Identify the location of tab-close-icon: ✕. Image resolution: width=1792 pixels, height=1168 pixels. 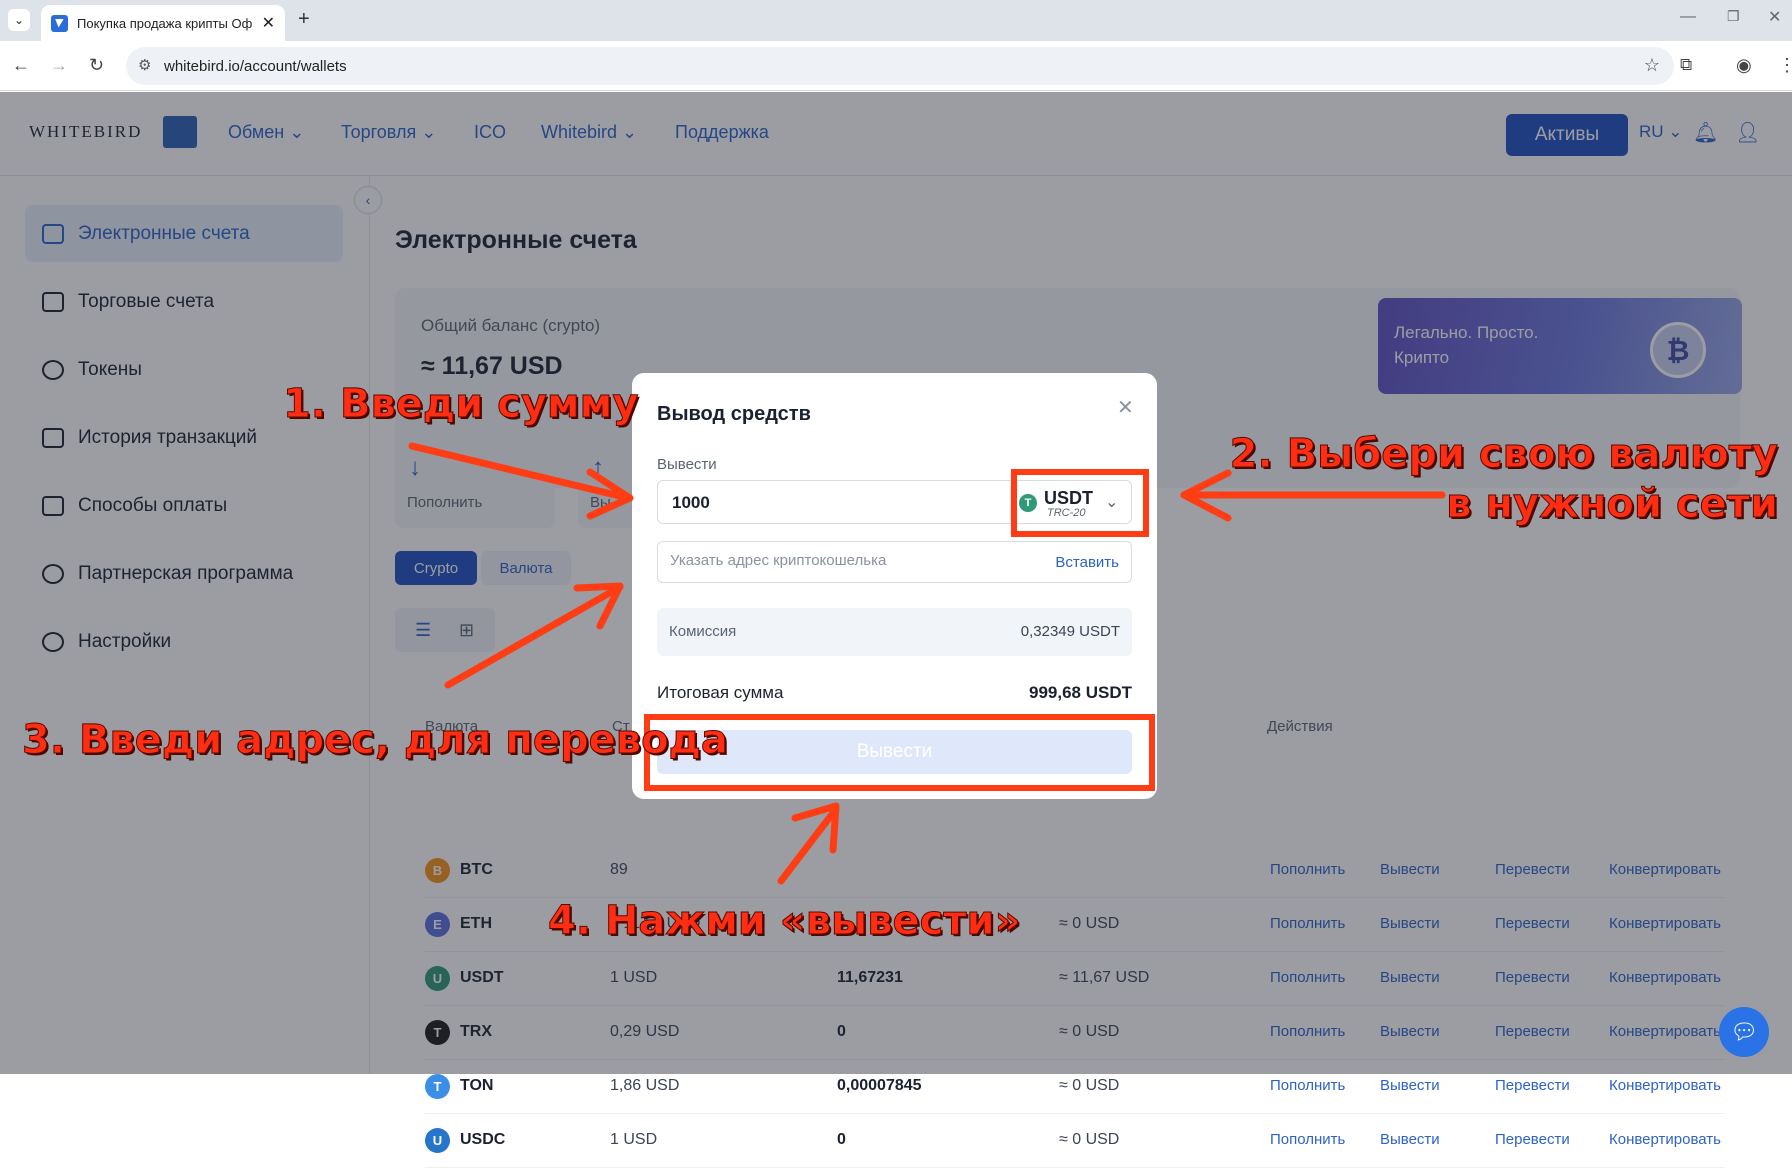
(268, 23).